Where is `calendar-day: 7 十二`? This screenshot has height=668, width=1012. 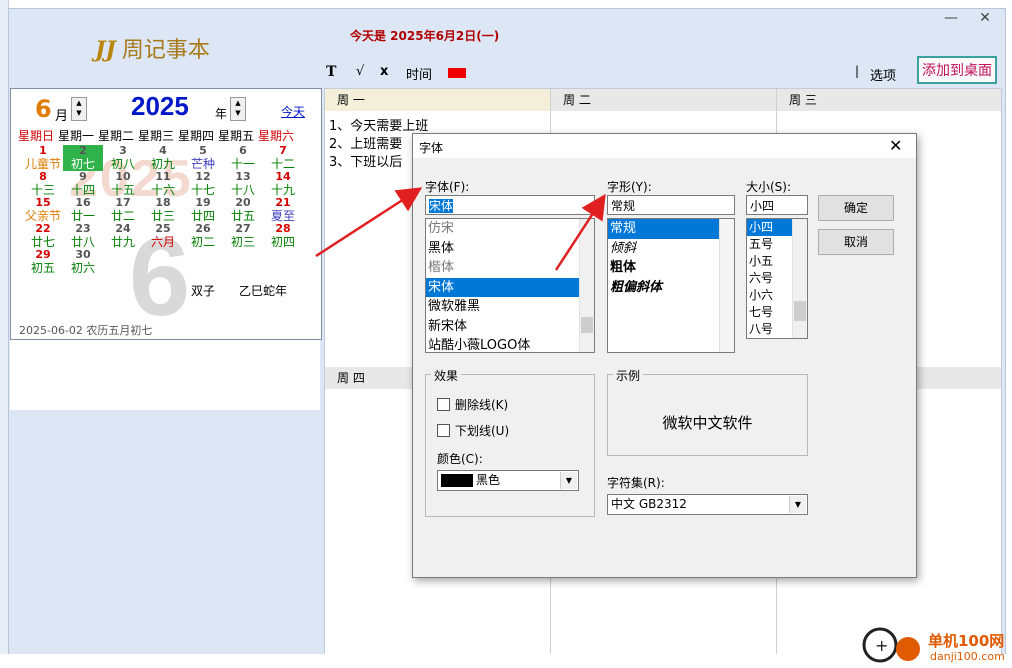 calendar-day: 7 十二 is located at coordinates (283, 158).